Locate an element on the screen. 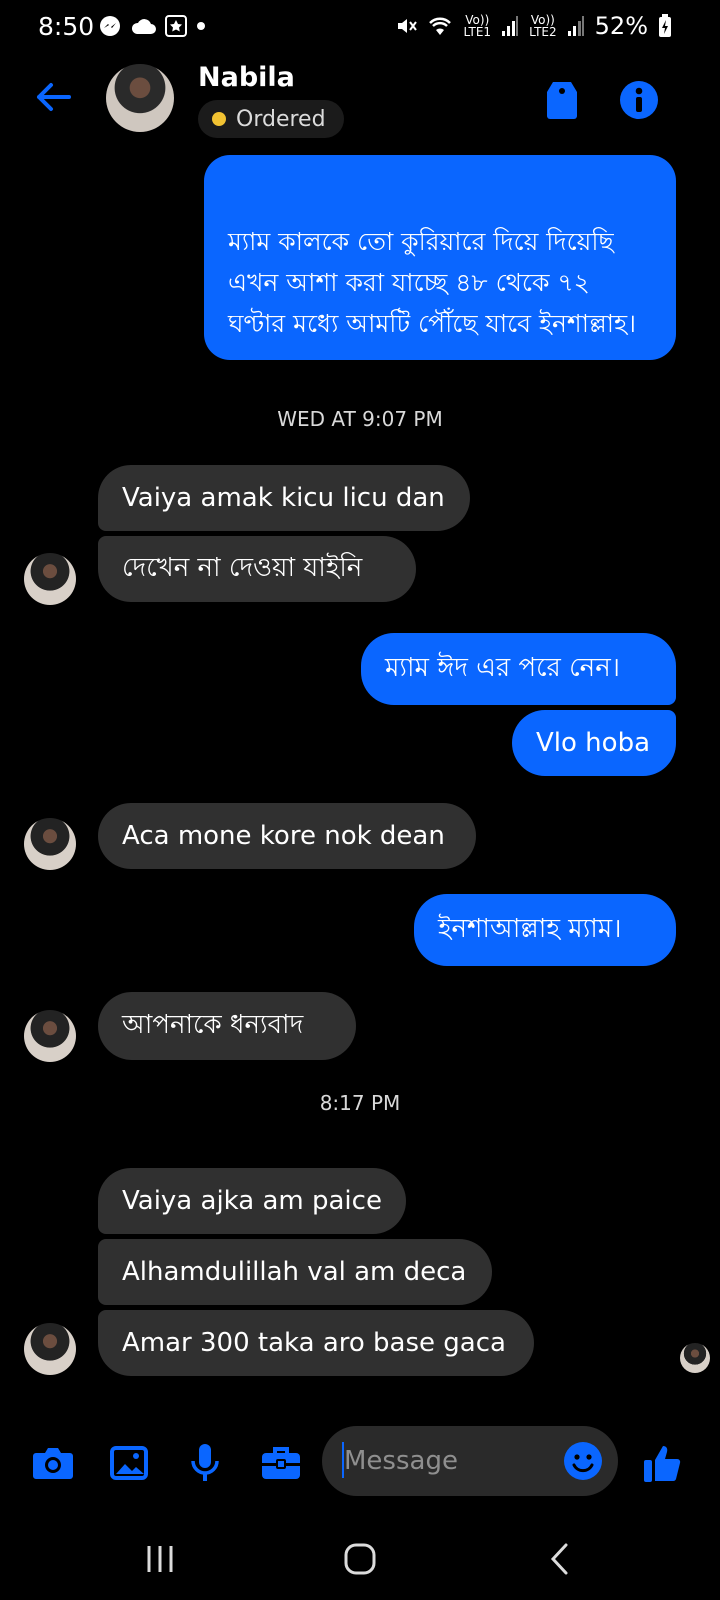  timestamp: 8:17 PM is located at coordinates (360, 1103).